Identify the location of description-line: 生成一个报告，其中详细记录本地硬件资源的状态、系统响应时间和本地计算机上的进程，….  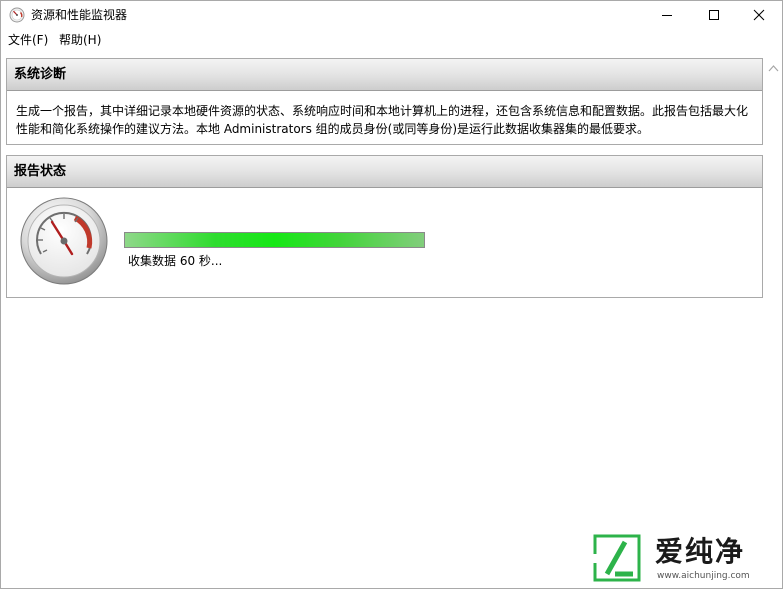
(382, 111).